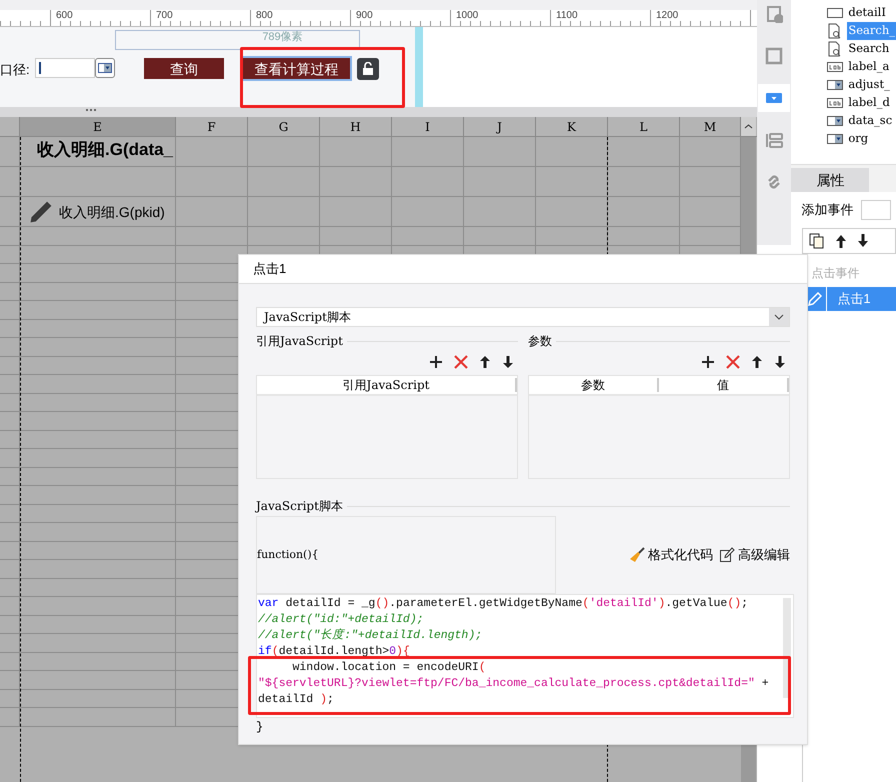 The width and height of the screenshot is (896, 782). Describe the element at coordinates (364, 16) in the screenshot. I see `ruler-label: 900` at that location.